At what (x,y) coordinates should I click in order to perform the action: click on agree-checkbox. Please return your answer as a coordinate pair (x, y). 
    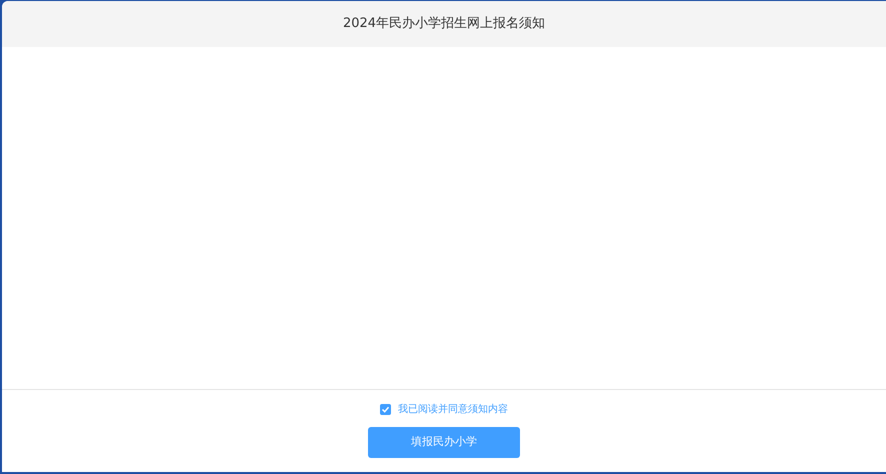
    Looking at the image, I should click on (385, 409).